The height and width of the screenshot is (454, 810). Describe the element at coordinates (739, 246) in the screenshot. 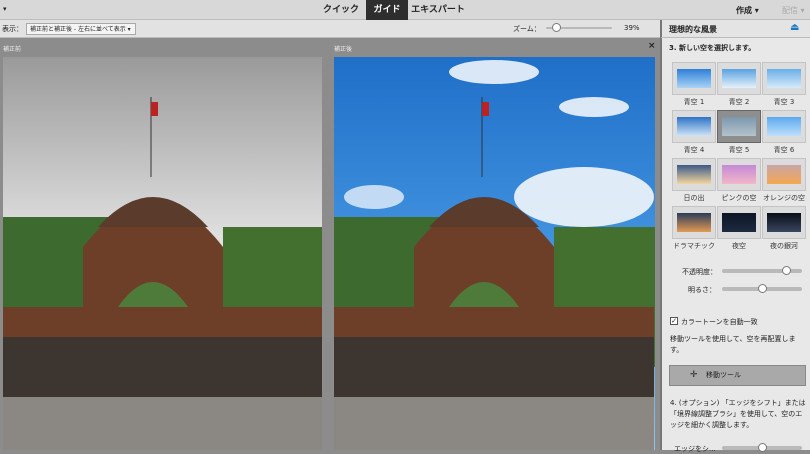

I see `sky-label: 夜空` at that location.